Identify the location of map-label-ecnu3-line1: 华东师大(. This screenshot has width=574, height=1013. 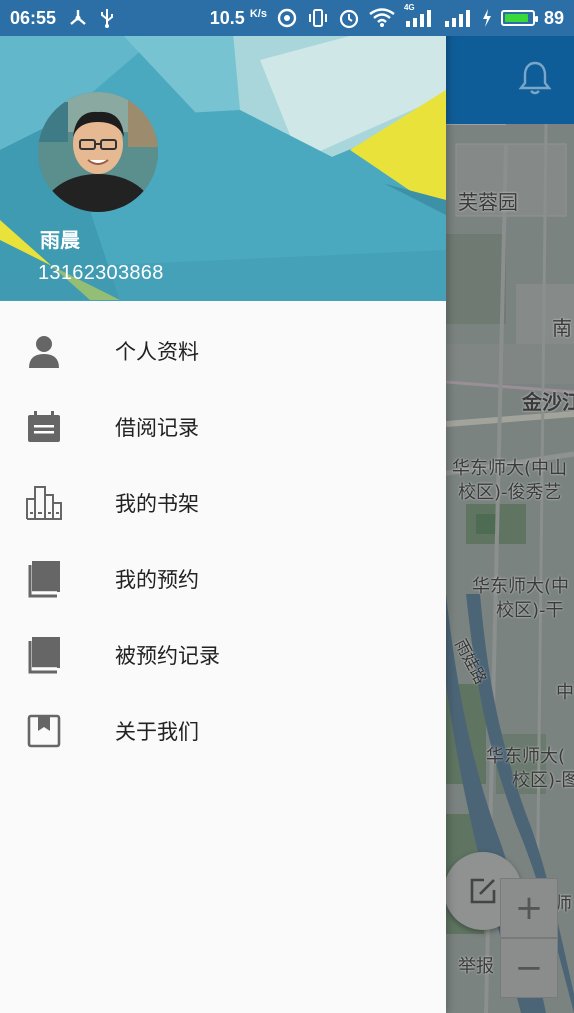
(526, 756).